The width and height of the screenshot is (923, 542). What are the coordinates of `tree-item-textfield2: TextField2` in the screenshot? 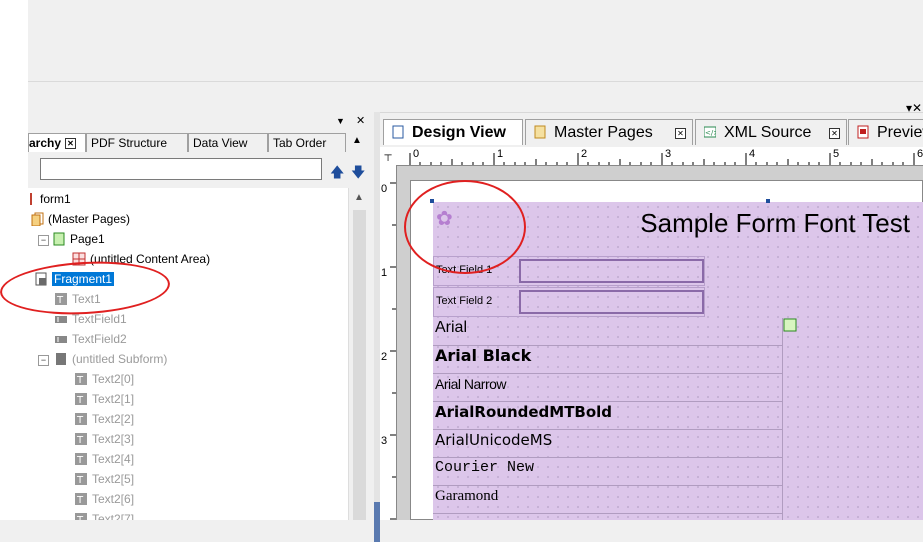 It's located at (90, 339).